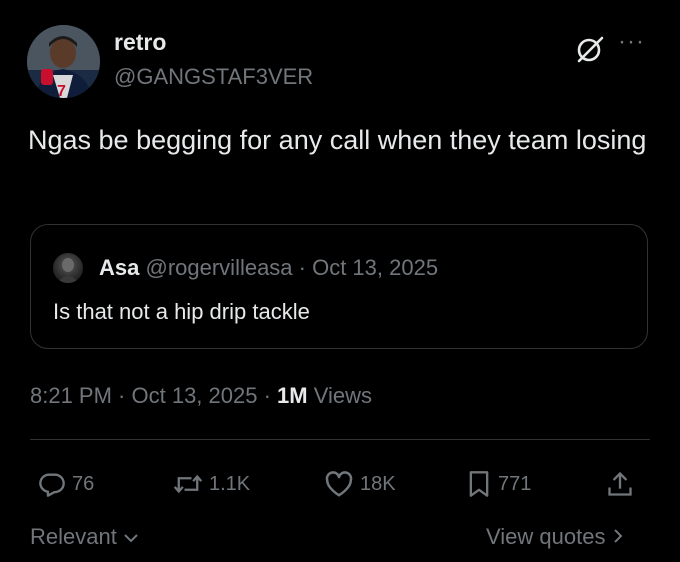 Image resolution: width=680 pixels, height=562 pixels. What do you see at coordinates (68, 268) in the screenshot?
I see `quote-author-avatar` at bounding box center [68, 268].